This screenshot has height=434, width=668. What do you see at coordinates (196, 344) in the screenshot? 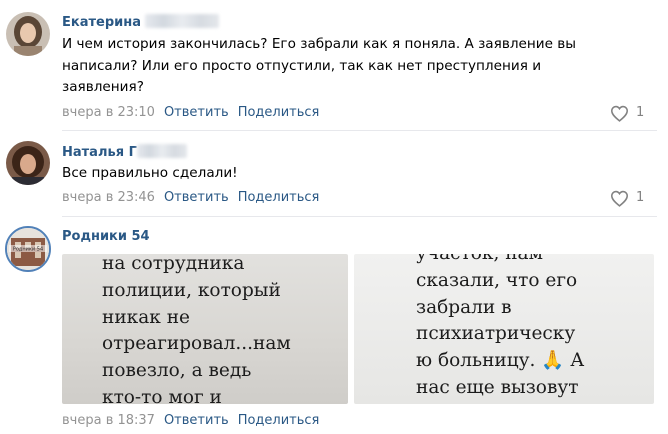
I see `photo-text-line: отреагировал...нам` at bounding box center [196, 344].